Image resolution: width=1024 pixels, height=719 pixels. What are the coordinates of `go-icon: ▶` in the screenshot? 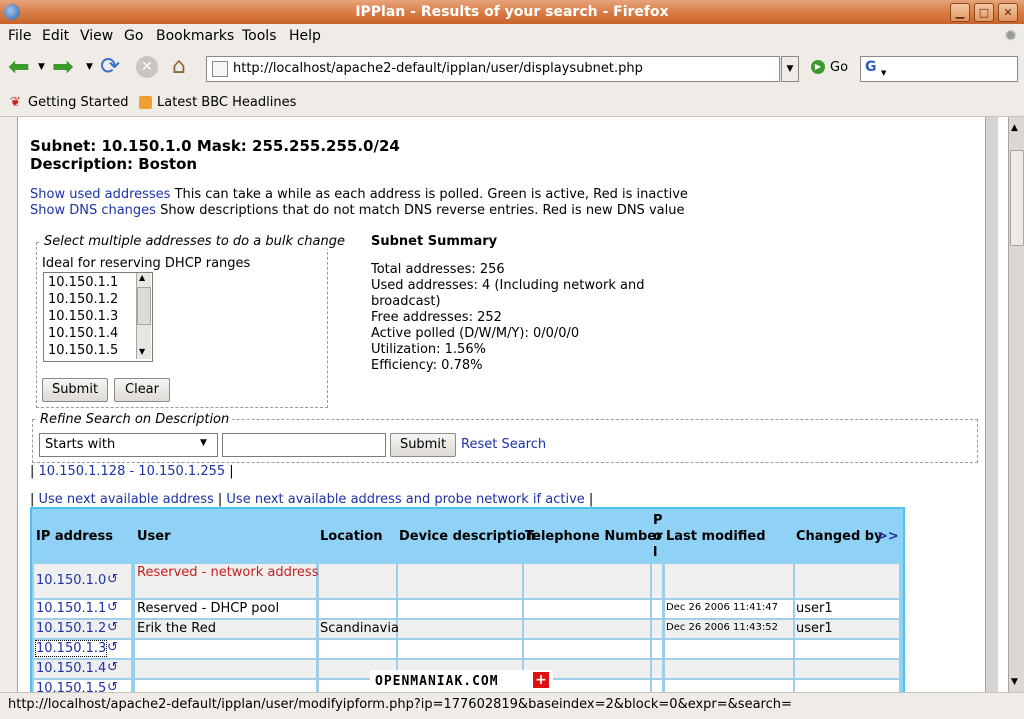 It's located at (818, 67).